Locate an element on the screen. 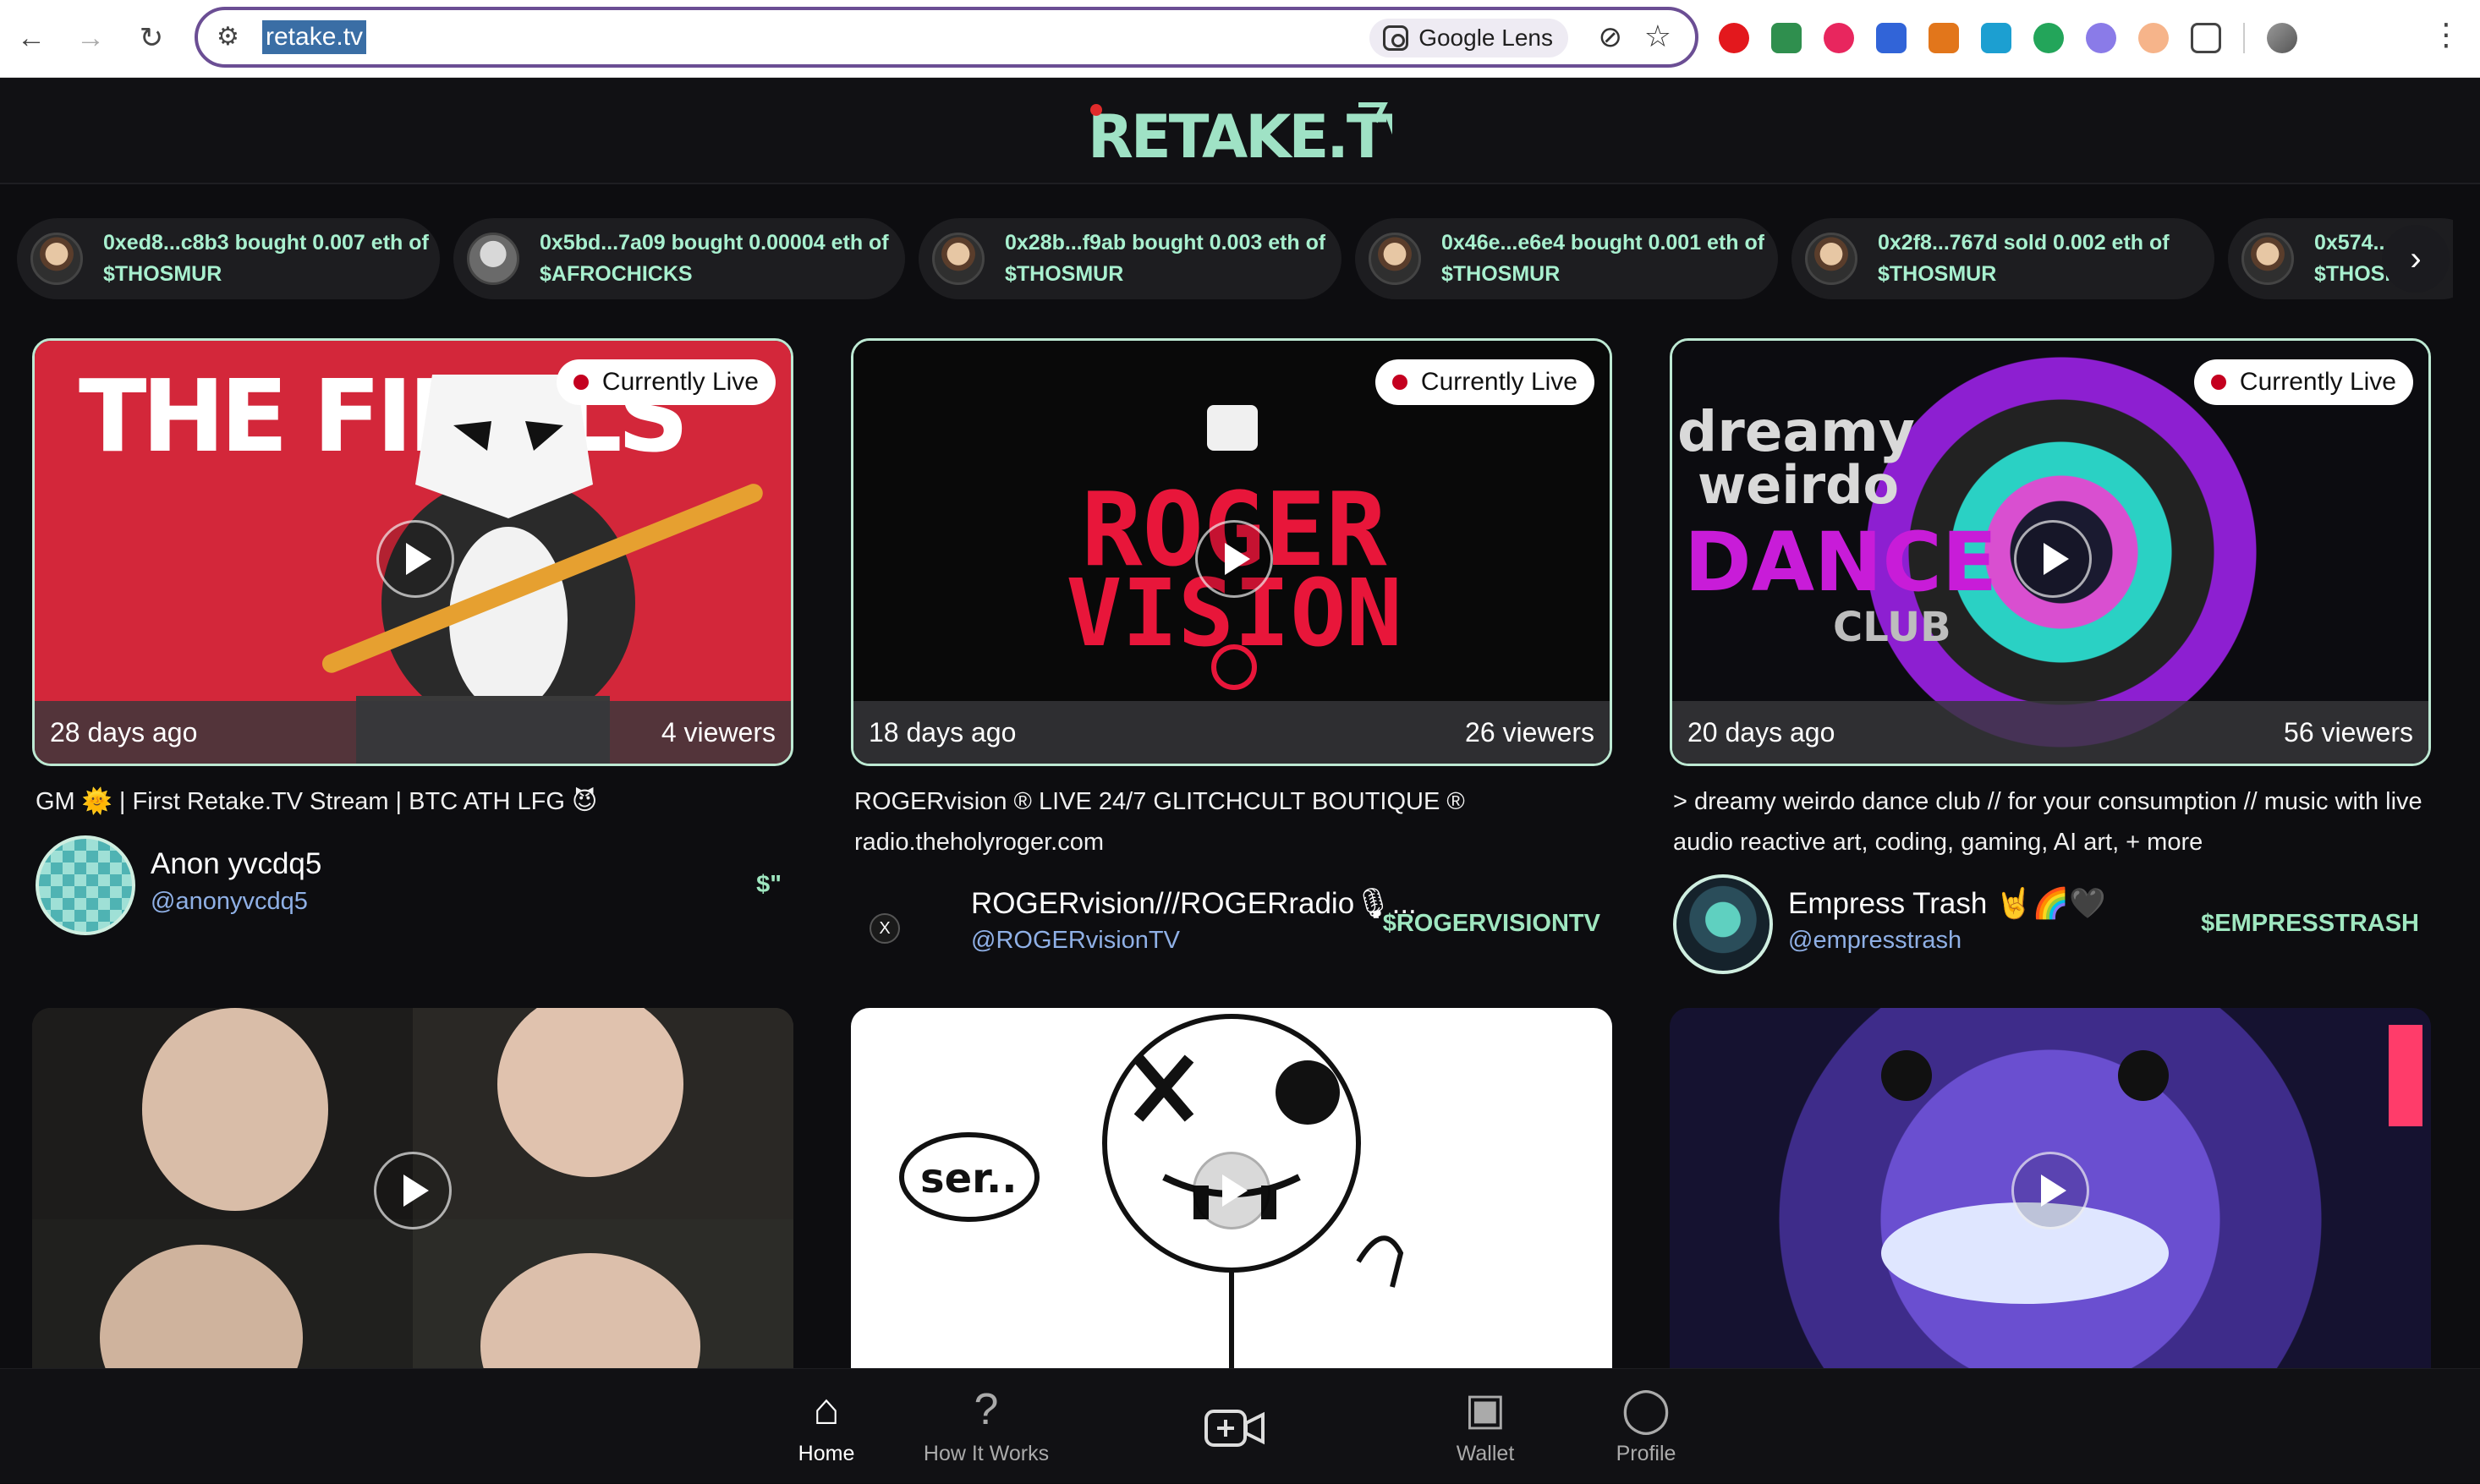 Image resolution: width=2480 pixels, height=1484 pixels. viewer-count: 56 viewers is located at coordinates (2348, 731).